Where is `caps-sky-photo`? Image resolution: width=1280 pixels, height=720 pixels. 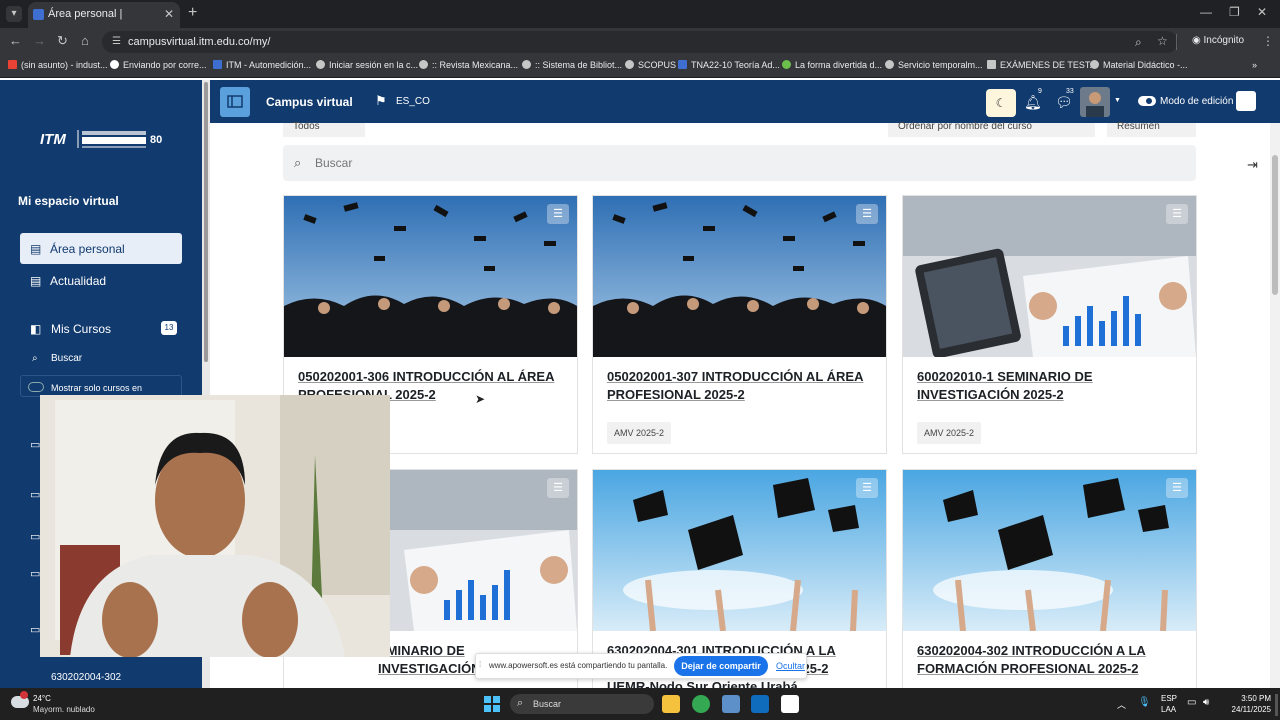 caps-sky-photo is located at coordinates (1049, 550).